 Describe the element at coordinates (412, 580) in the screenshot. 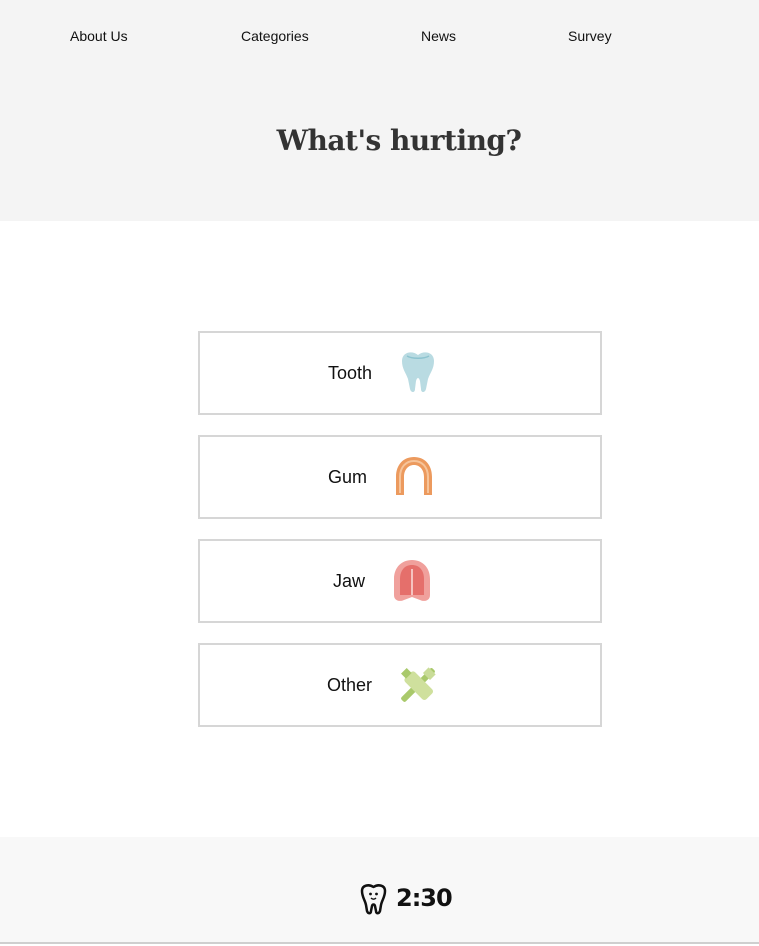

I see `jaw-icon` at that location.